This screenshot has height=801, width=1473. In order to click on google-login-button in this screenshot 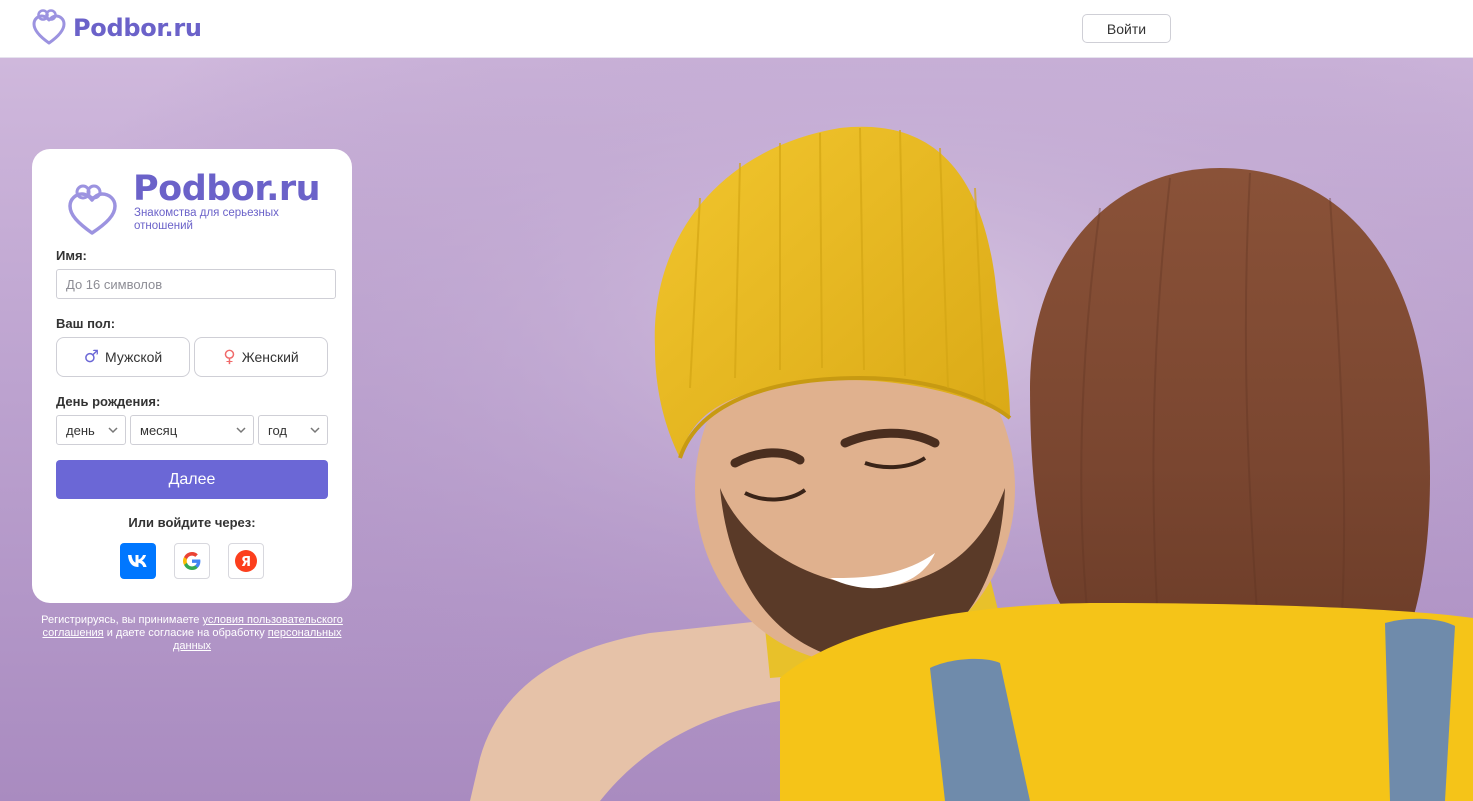, I will do `click(192, 561)`.